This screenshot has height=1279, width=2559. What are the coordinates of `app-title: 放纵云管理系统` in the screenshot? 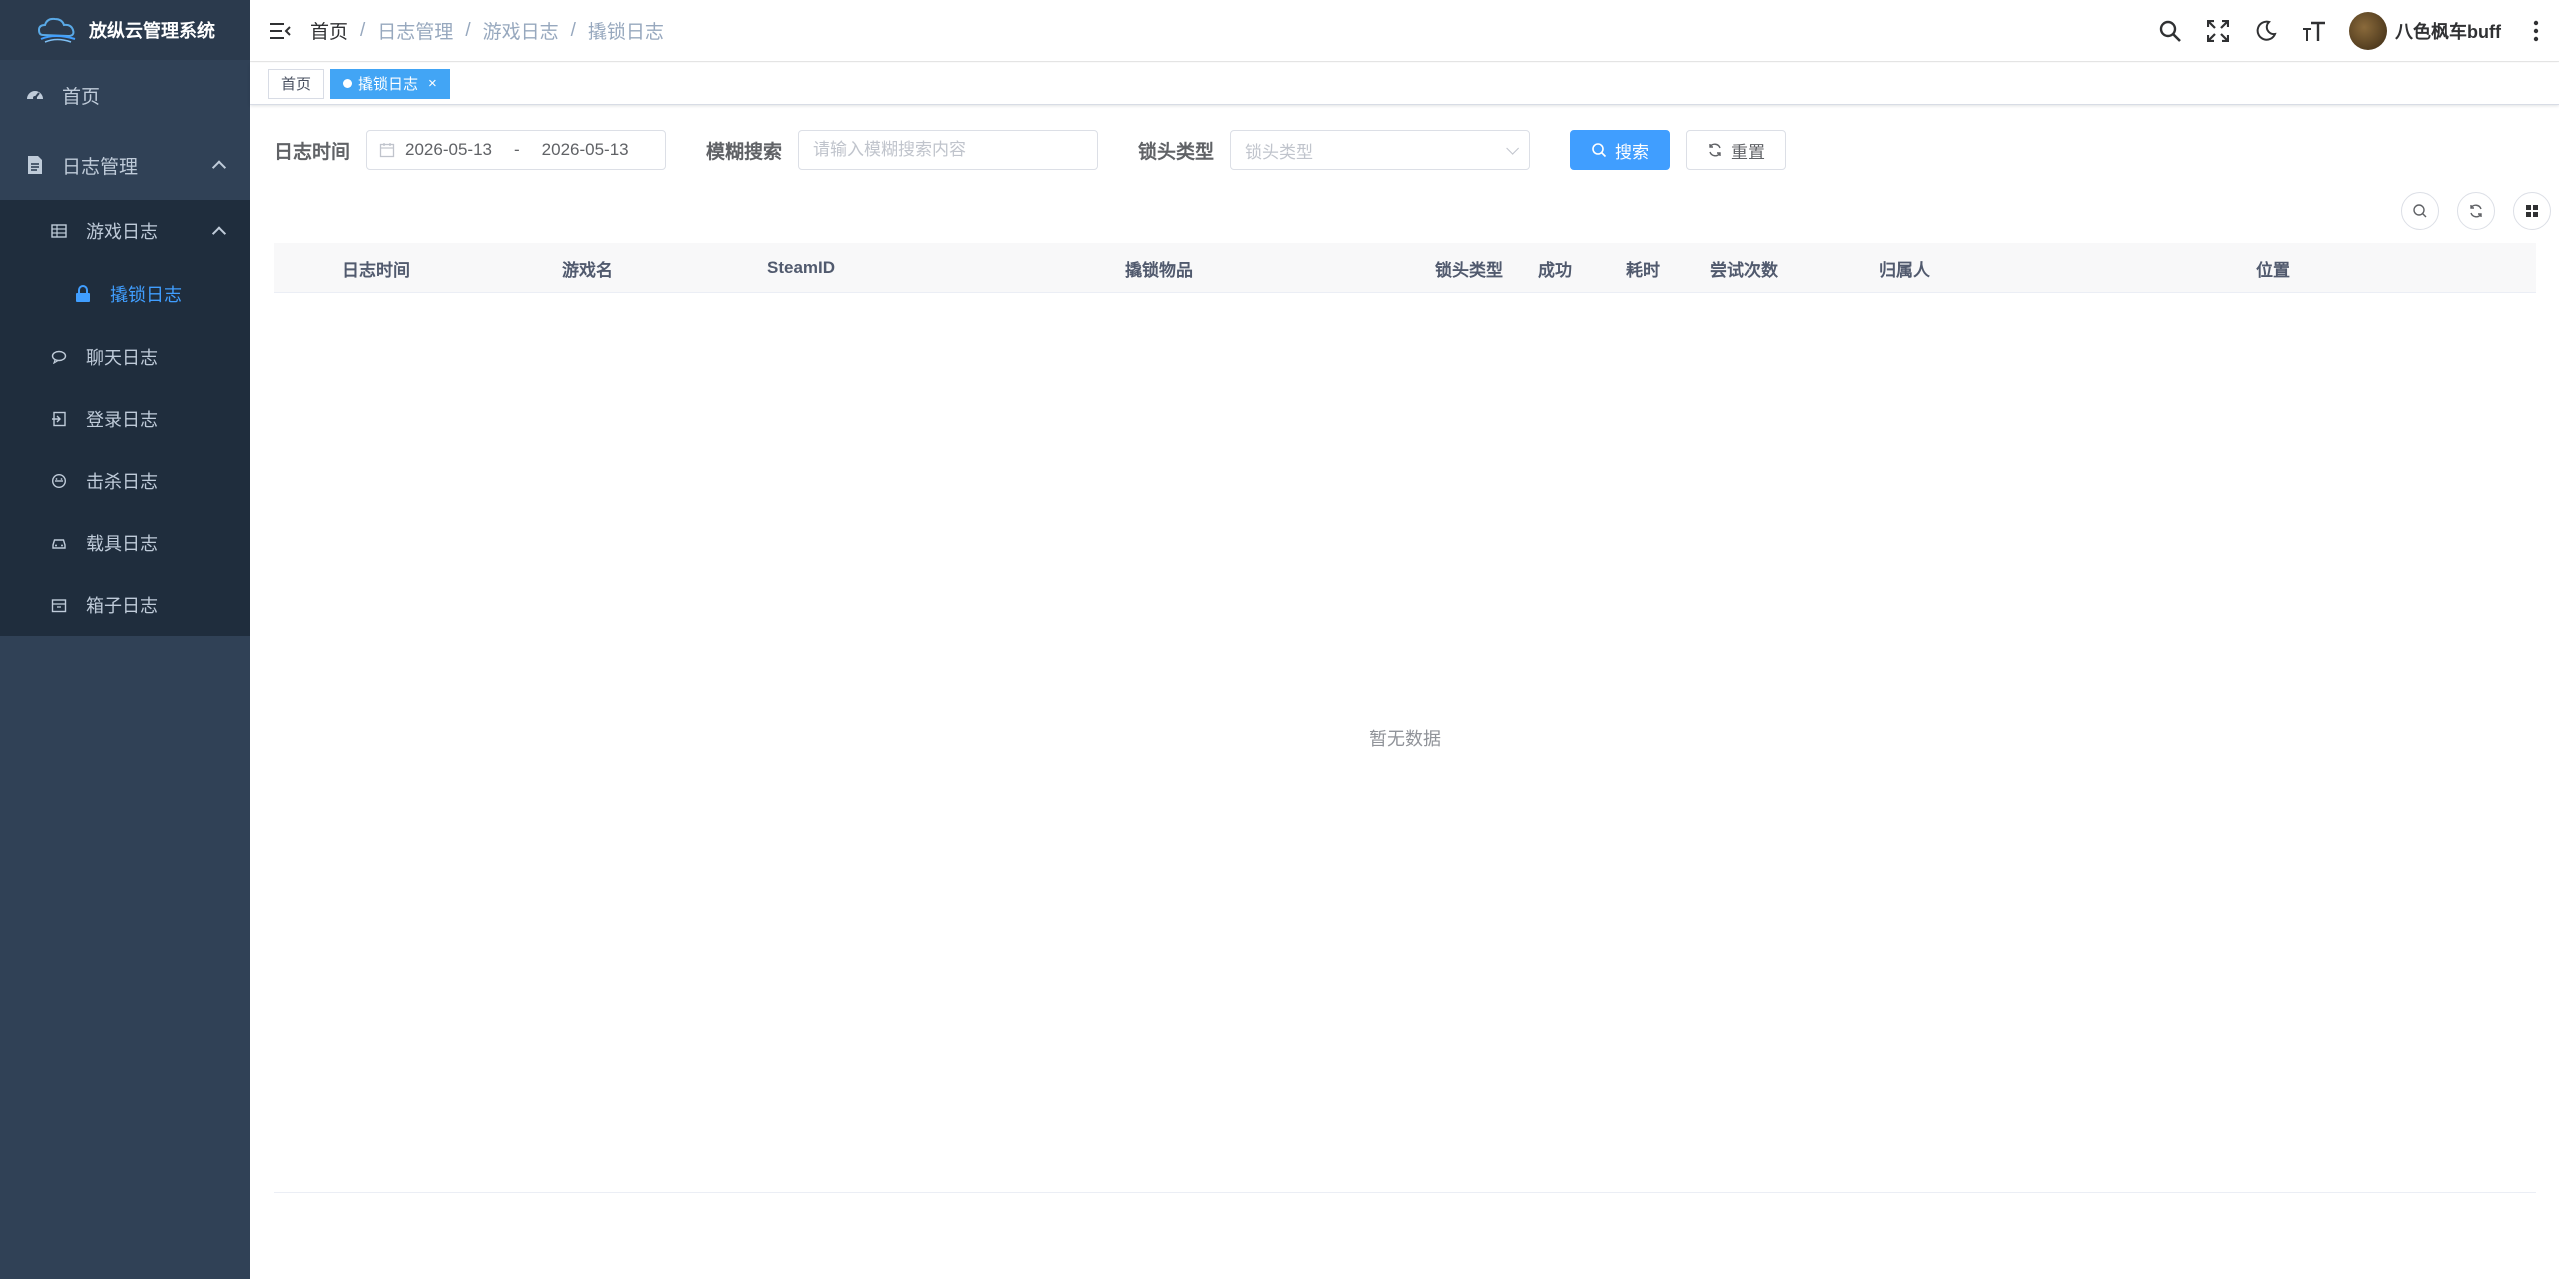 It's located at (152, 31).